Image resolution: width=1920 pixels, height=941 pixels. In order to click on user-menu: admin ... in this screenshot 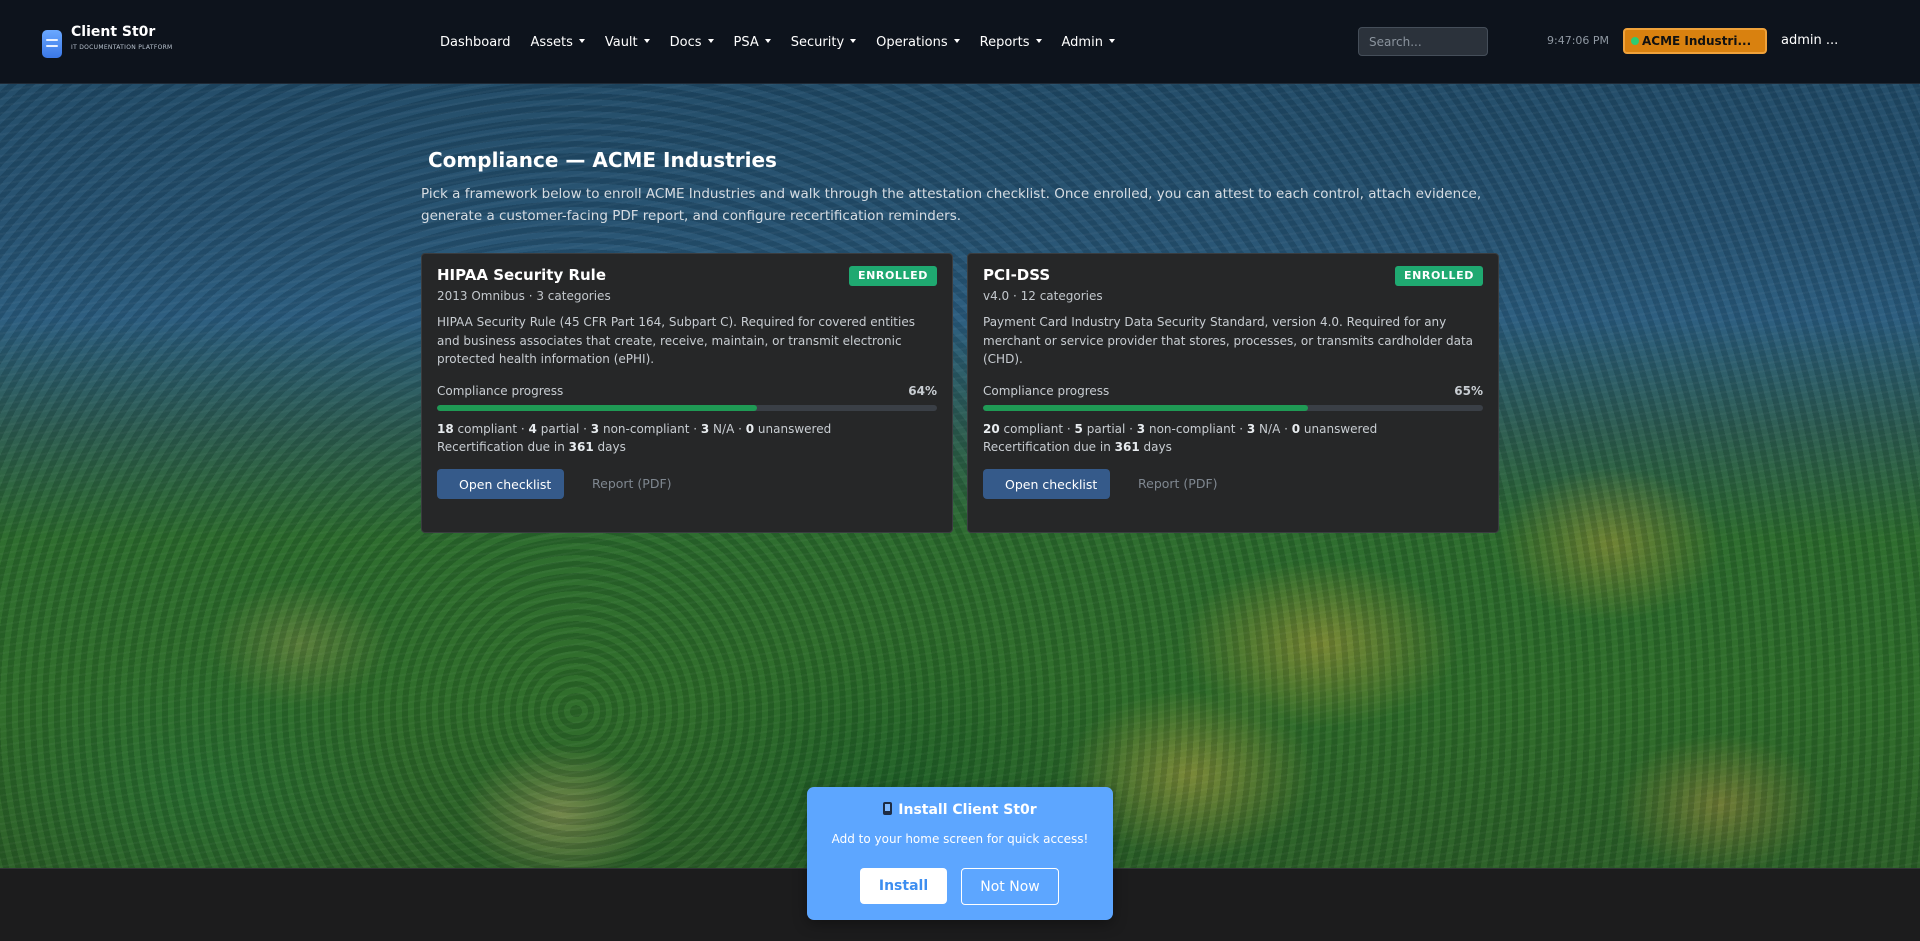, I will do `click(1809, 40)`.